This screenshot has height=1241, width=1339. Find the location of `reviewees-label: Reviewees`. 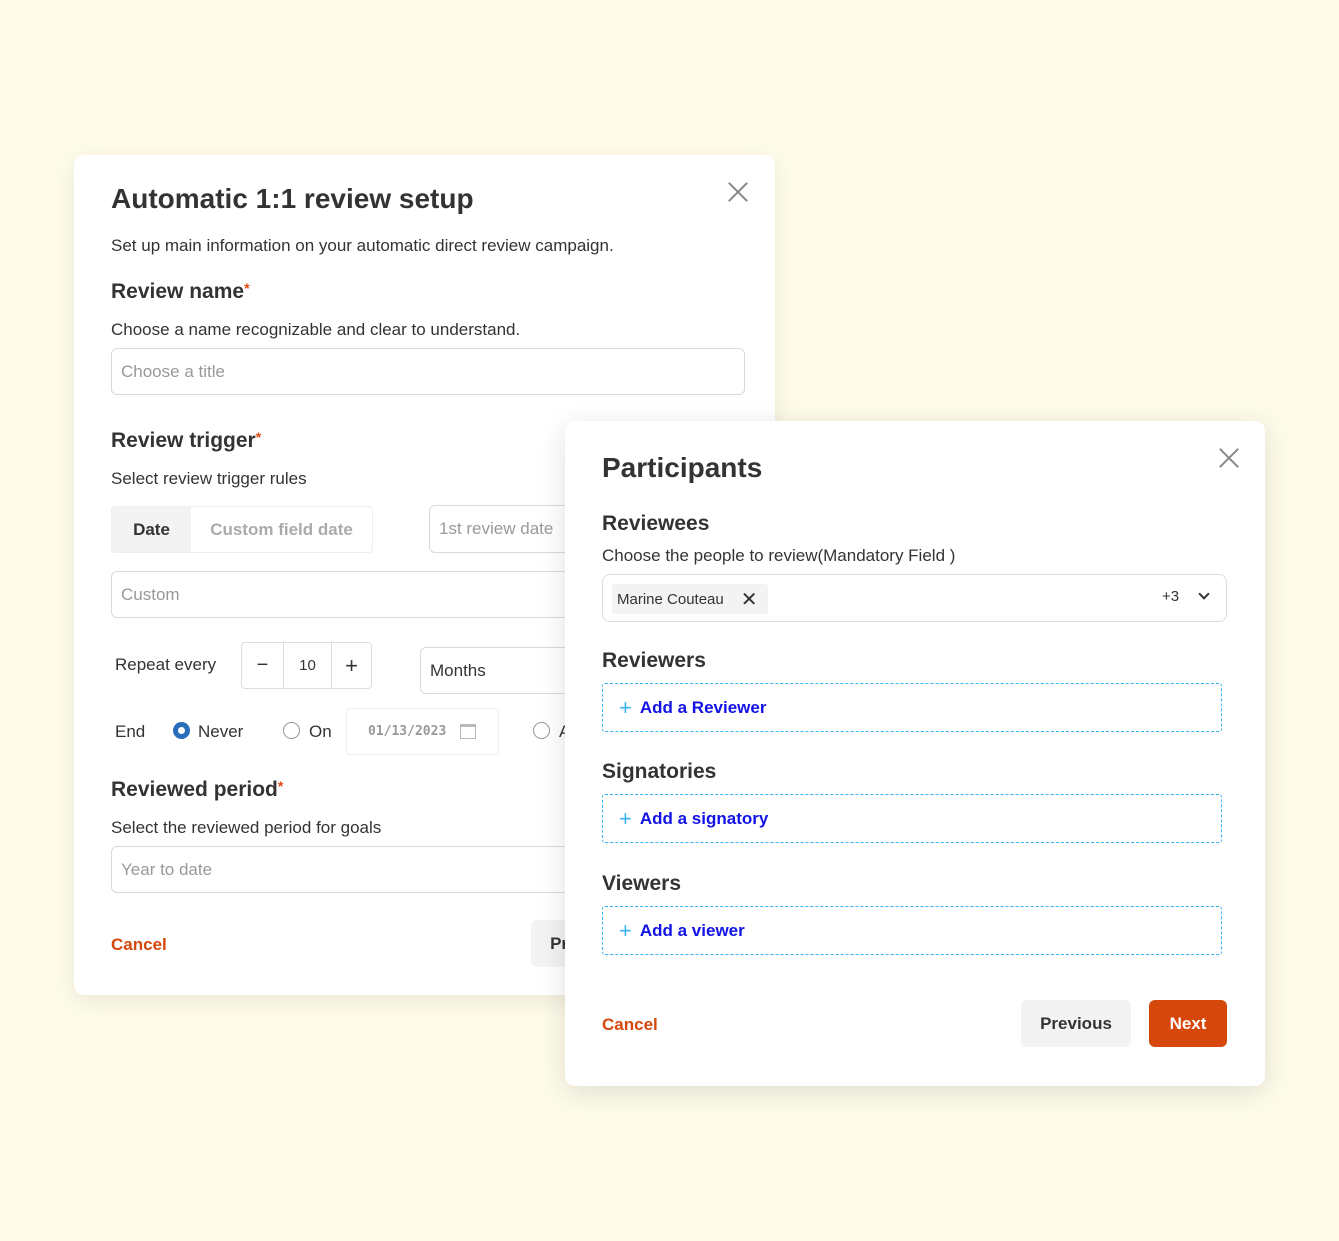

reviewees-label: Reviewees is located at coordinates (656, 523).